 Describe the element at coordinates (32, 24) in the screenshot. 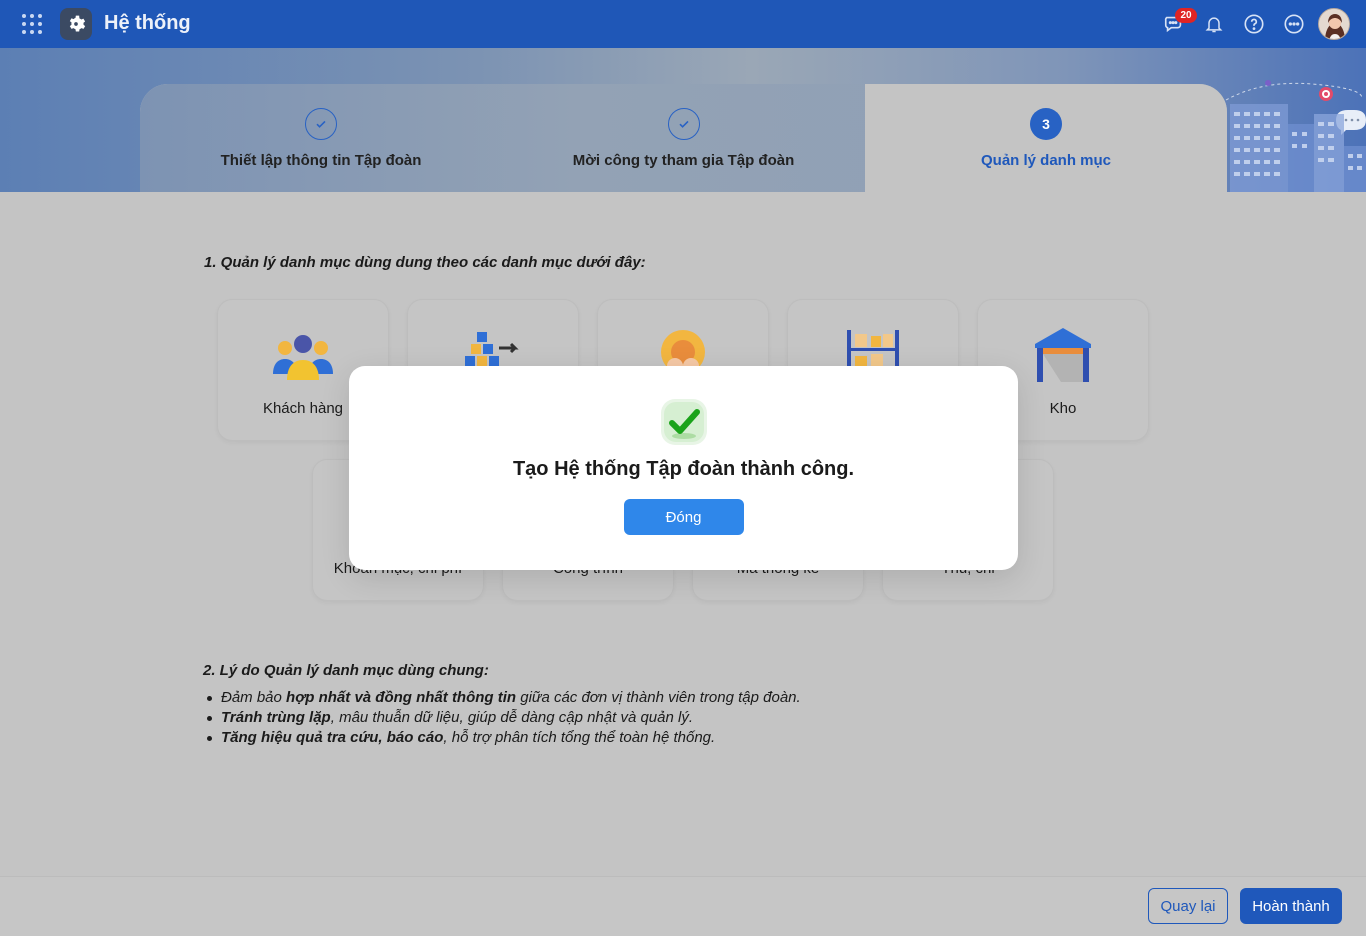

I see `apps-grid-icon` at that location.